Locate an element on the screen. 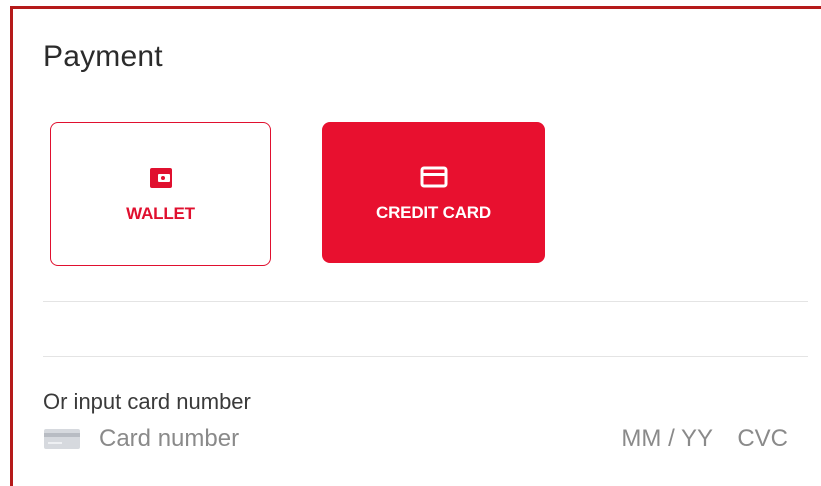 This screenshot has height=486, width=821. card-number-input is located at coordinates (229, 439).